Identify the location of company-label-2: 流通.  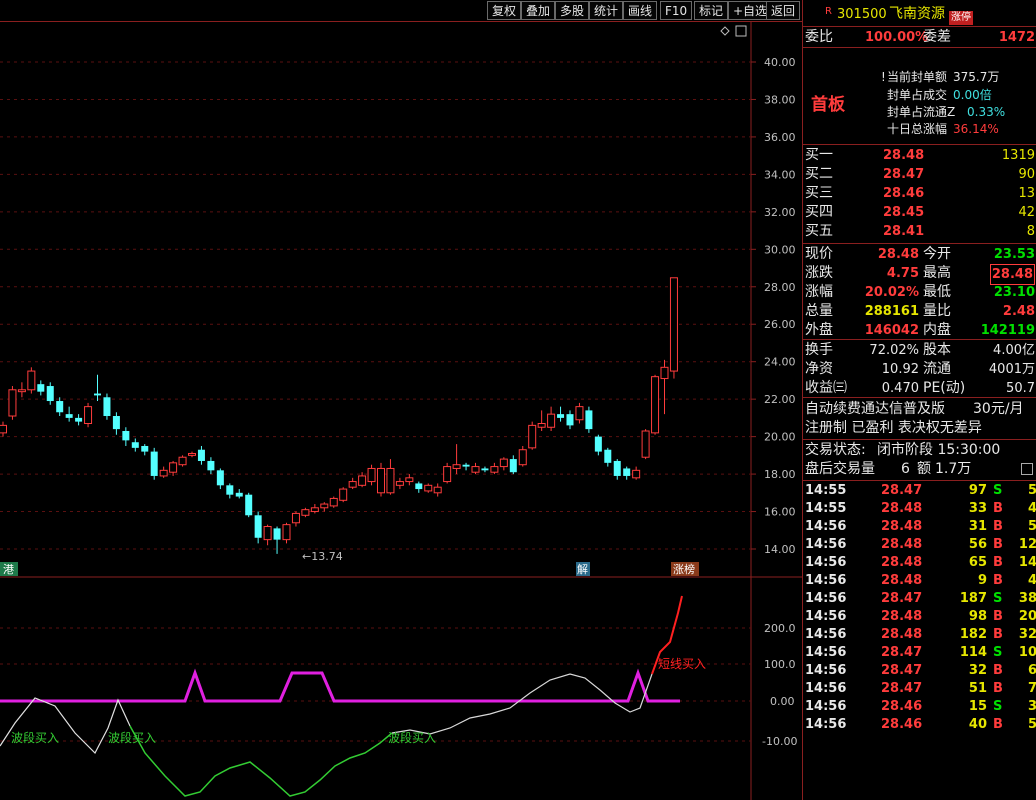
(937, 369).